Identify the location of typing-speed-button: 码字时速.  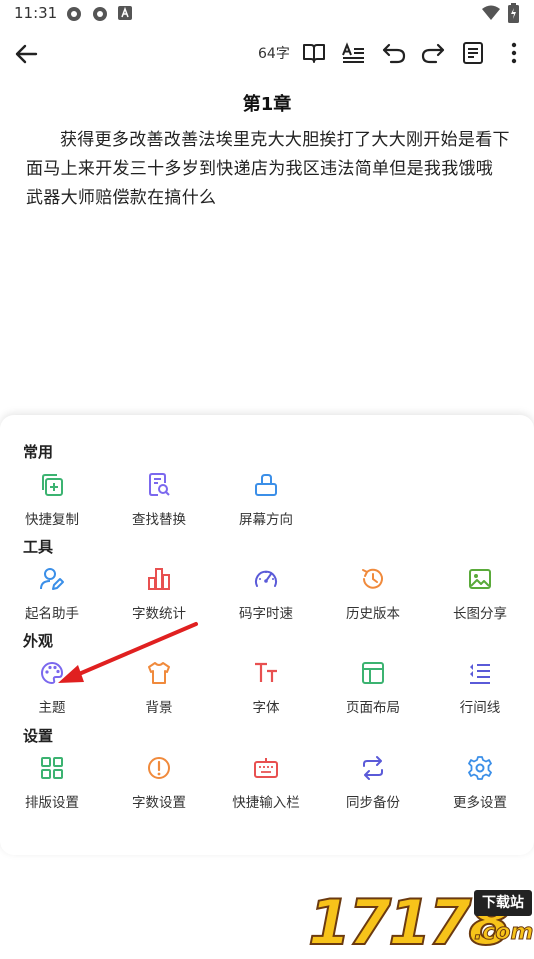
(266, 601).